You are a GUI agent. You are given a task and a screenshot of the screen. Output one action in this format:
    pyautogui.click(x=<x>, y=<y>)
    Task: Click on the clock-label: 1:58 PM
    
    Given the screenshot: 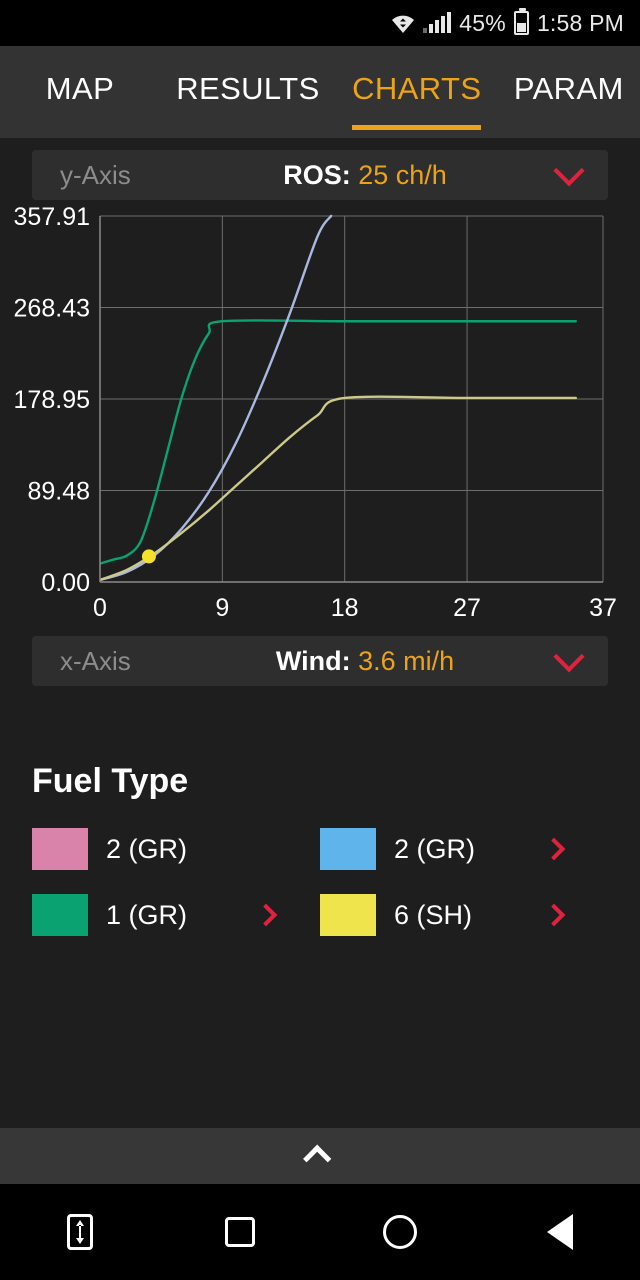 What is the action you would take?
    pyautogui.click(x=580, y=22)
    